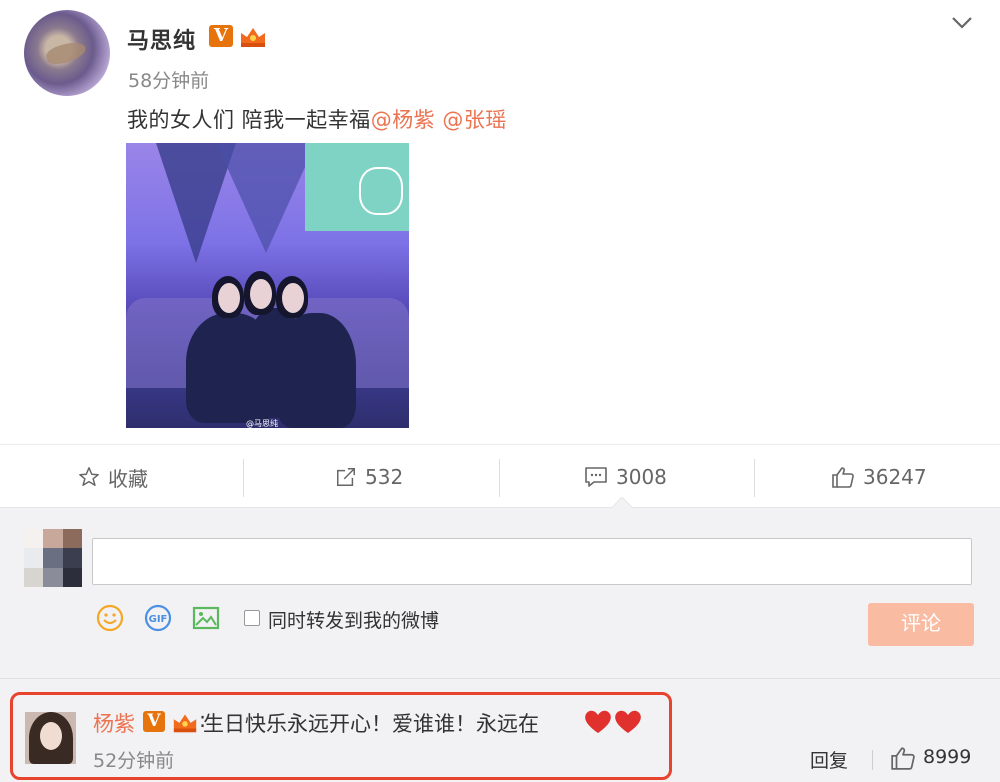 This screenshot has height=782, width=1000. I want to click on comment-submit-button: 评论, so click(921, 624).